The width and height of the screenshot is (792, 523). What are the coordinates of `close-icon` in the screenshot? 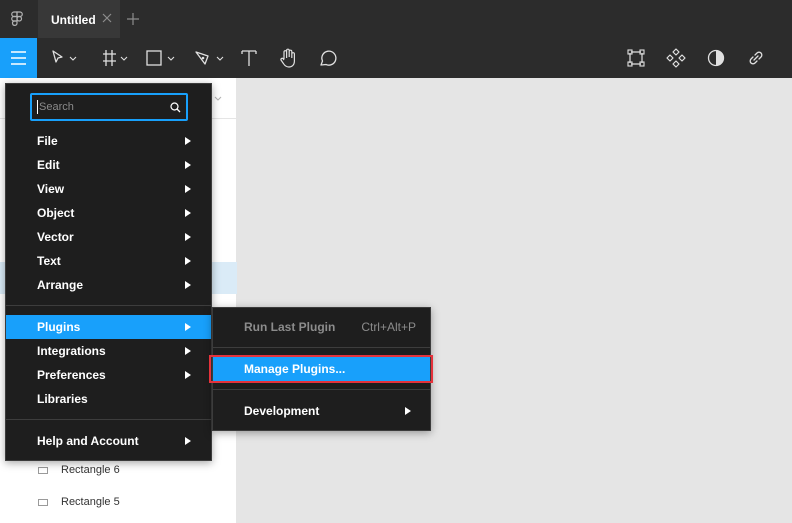 It's located at (107, 18).